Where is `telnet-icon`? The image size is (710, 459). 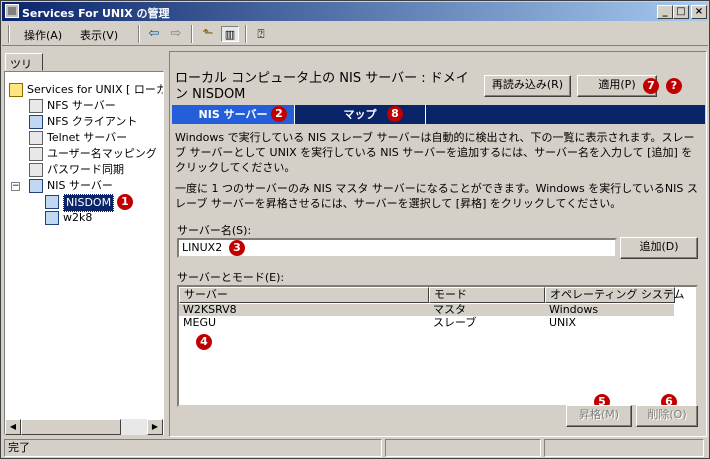 telnet-icon is located at coordinates (36, 138).